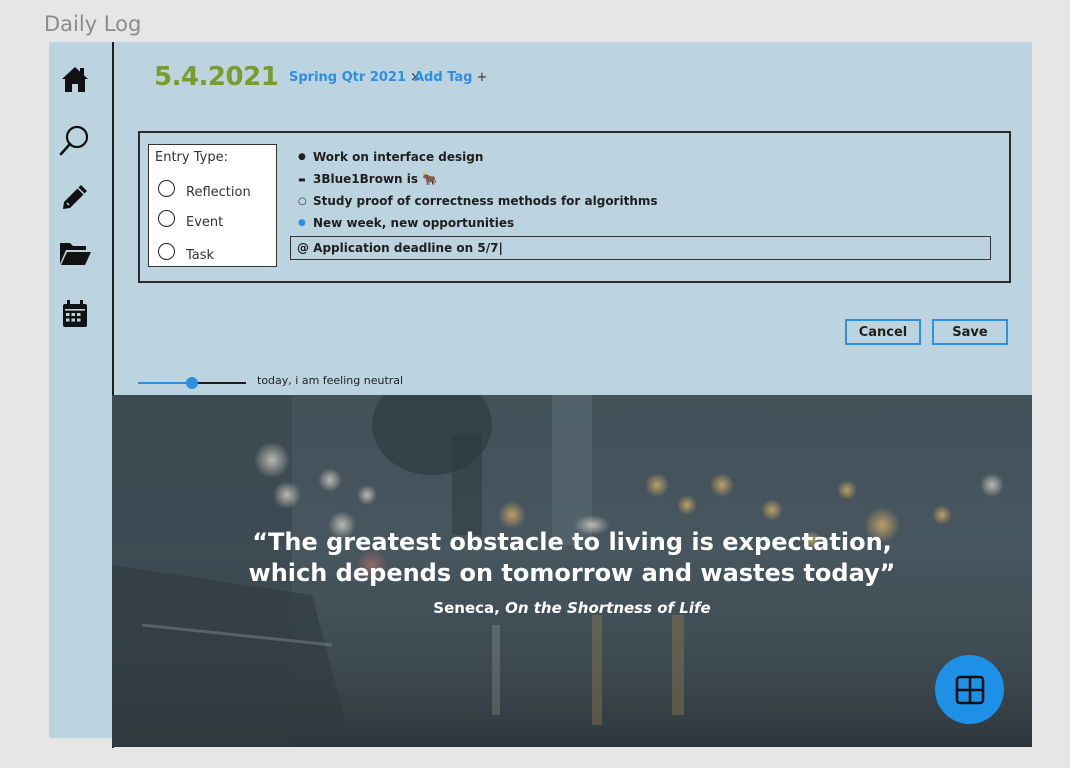 This screenshot has width=1070, height=768. I want to click on quote-author: Seneca,, so click(469, 608).